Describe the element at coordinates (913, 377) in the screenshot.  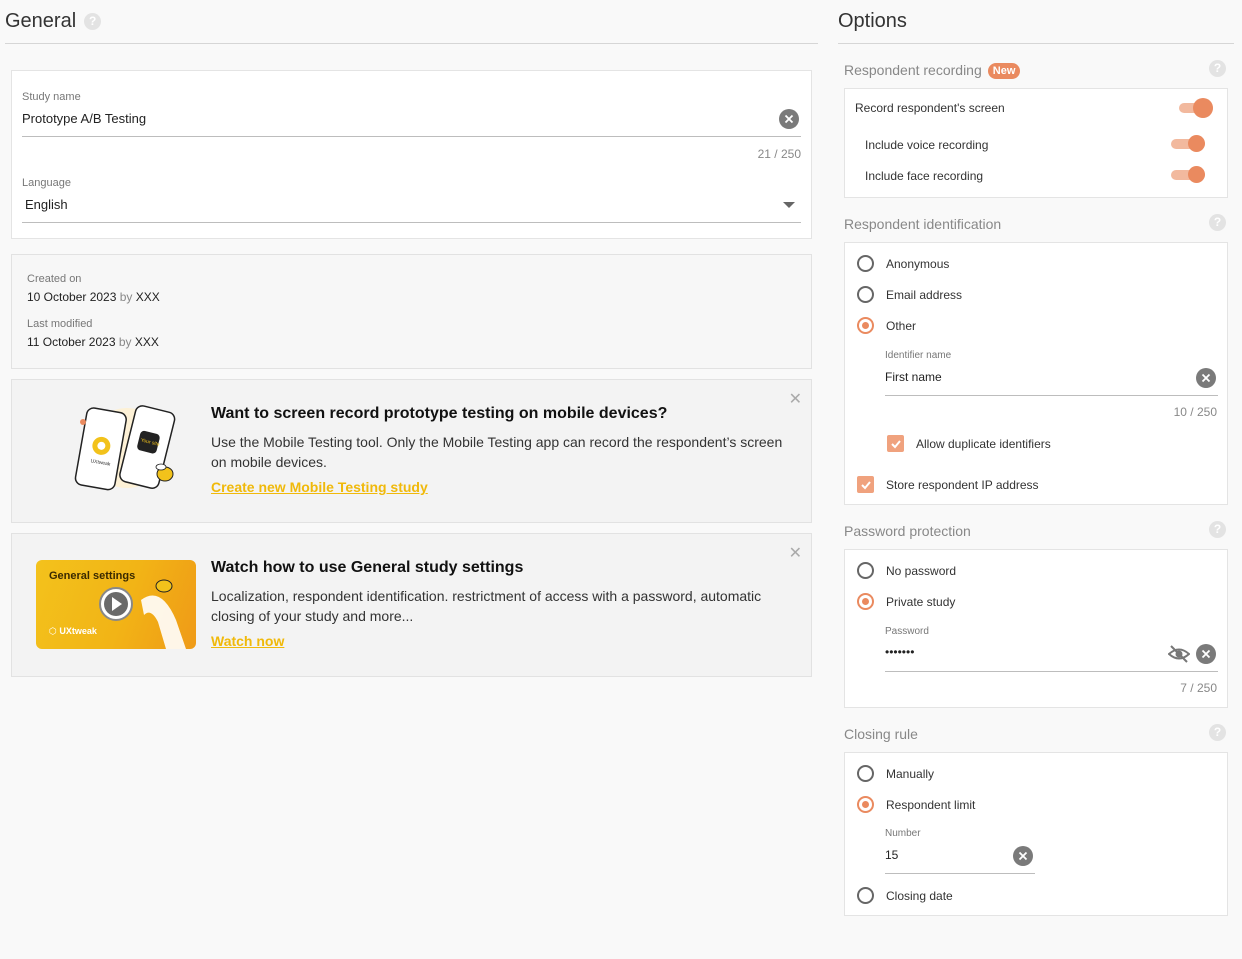
I see `identifier-name-value: First name` at that location.